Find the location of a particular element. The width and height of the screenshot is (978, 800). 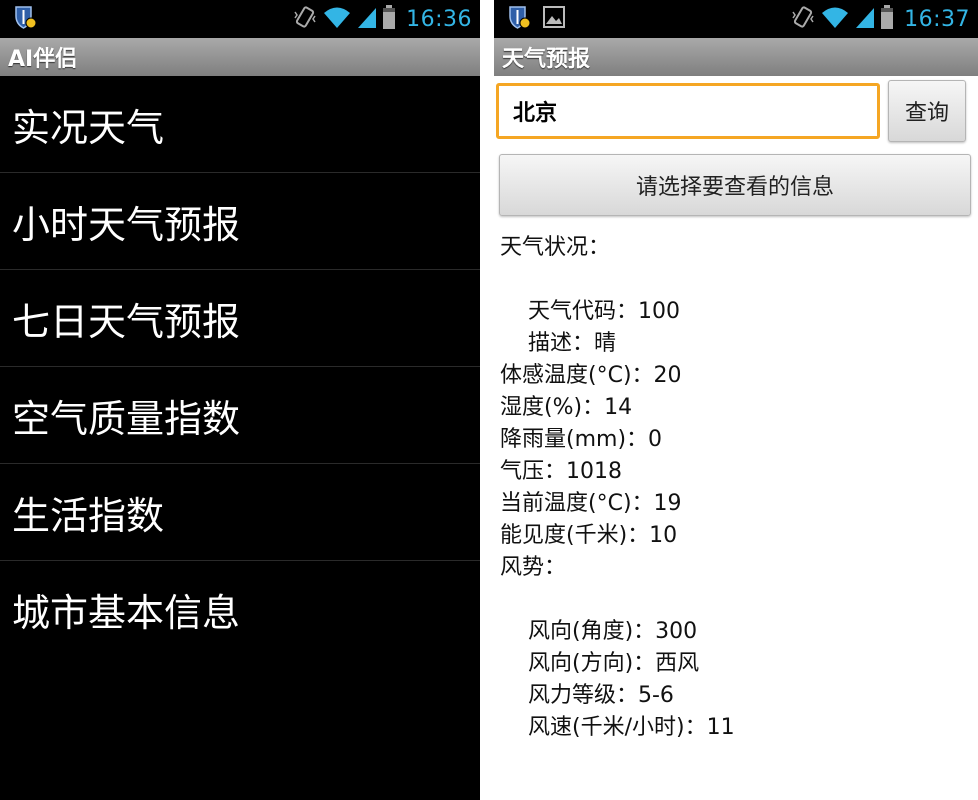

precipitation: 降雨量(mm)：0 is located at coordinates (581, 439).